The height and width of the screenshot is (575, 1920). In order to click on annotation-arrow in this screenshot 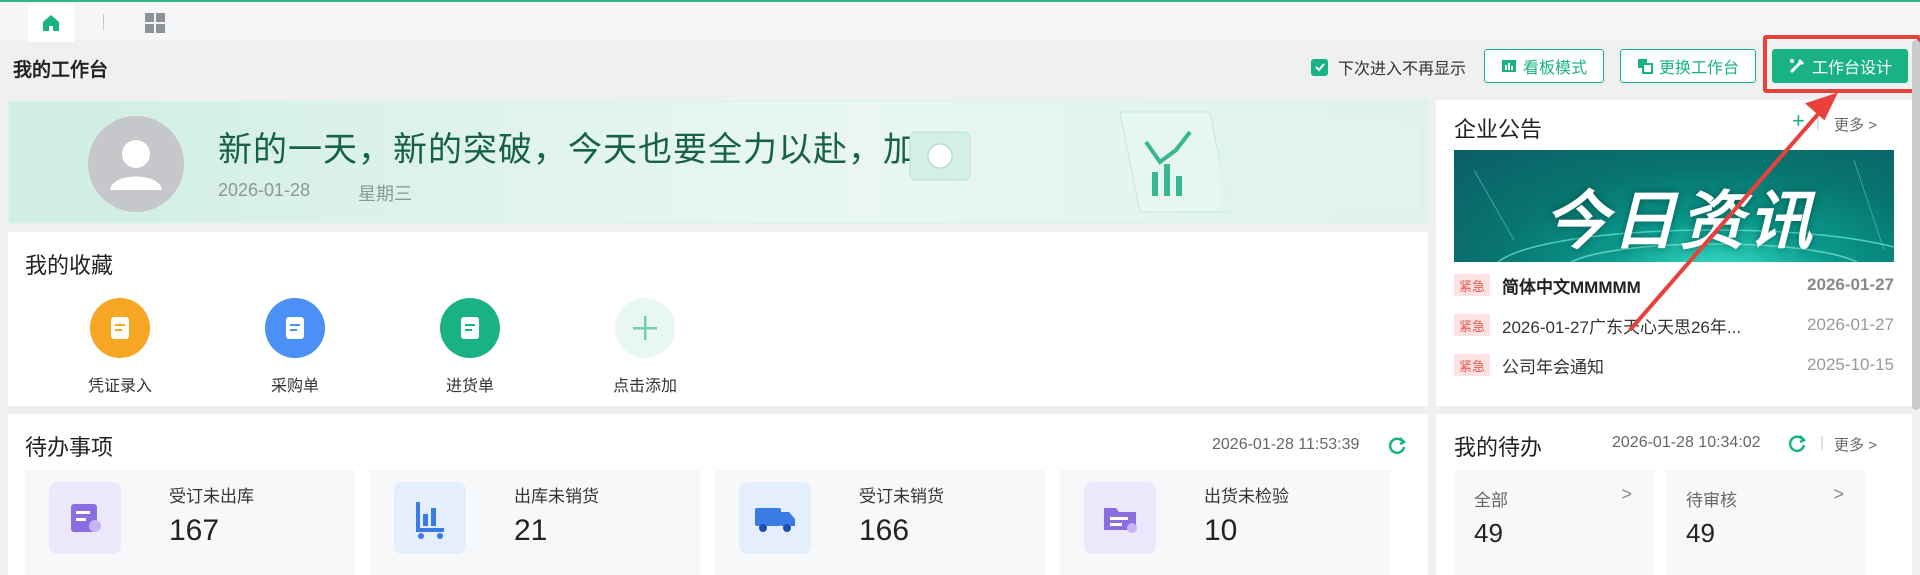, I will do `click(1733, 212)`.